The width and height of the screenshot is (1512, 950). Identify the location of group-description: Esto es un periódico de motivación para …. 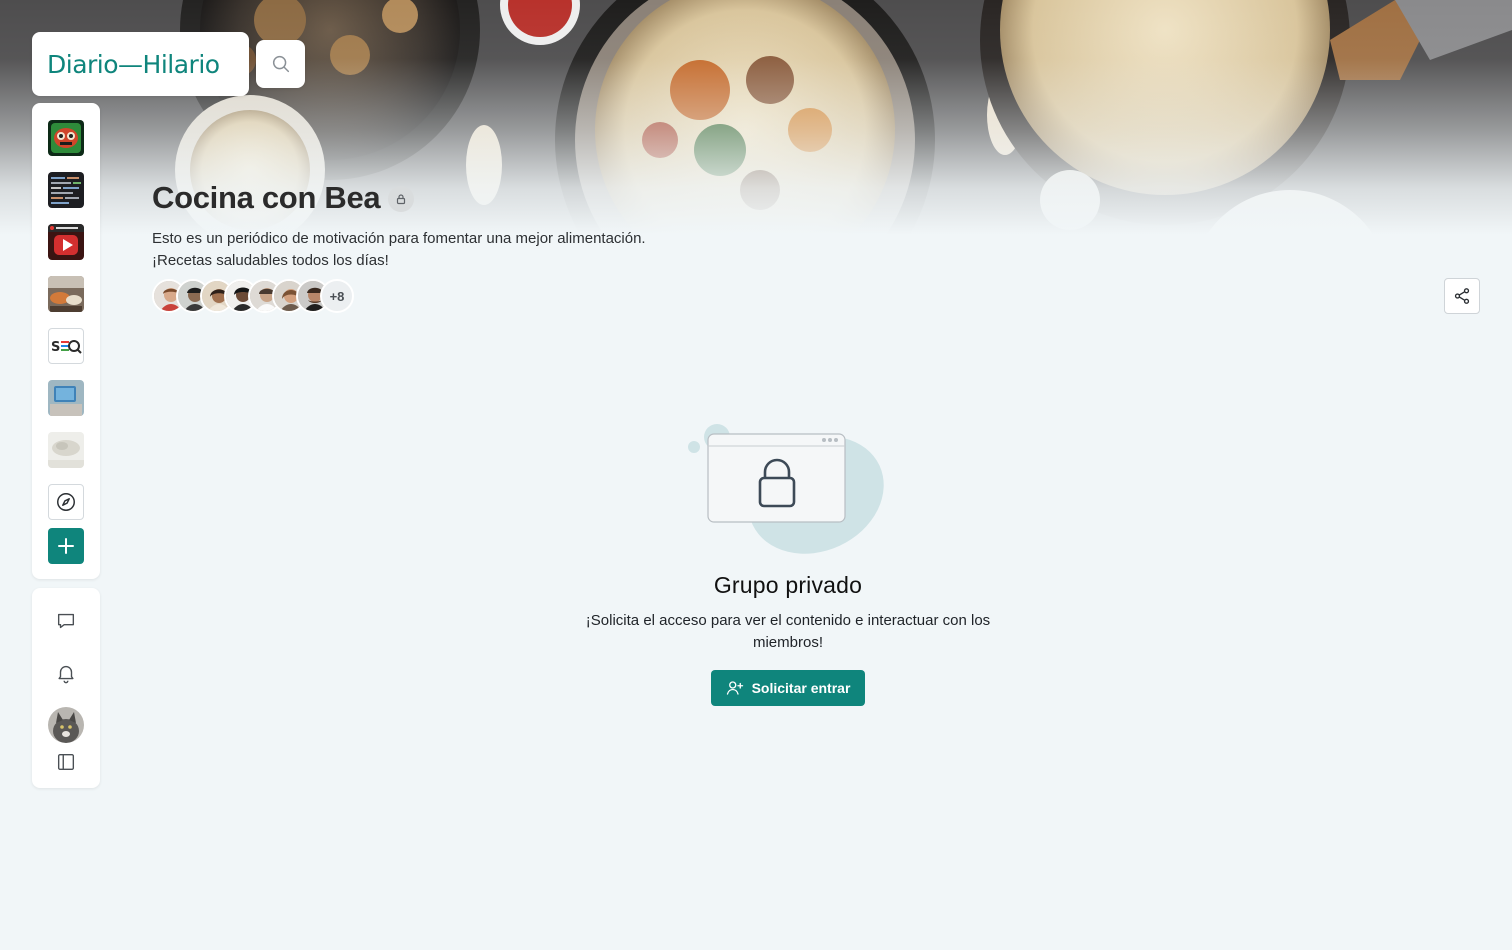
(432, 250).